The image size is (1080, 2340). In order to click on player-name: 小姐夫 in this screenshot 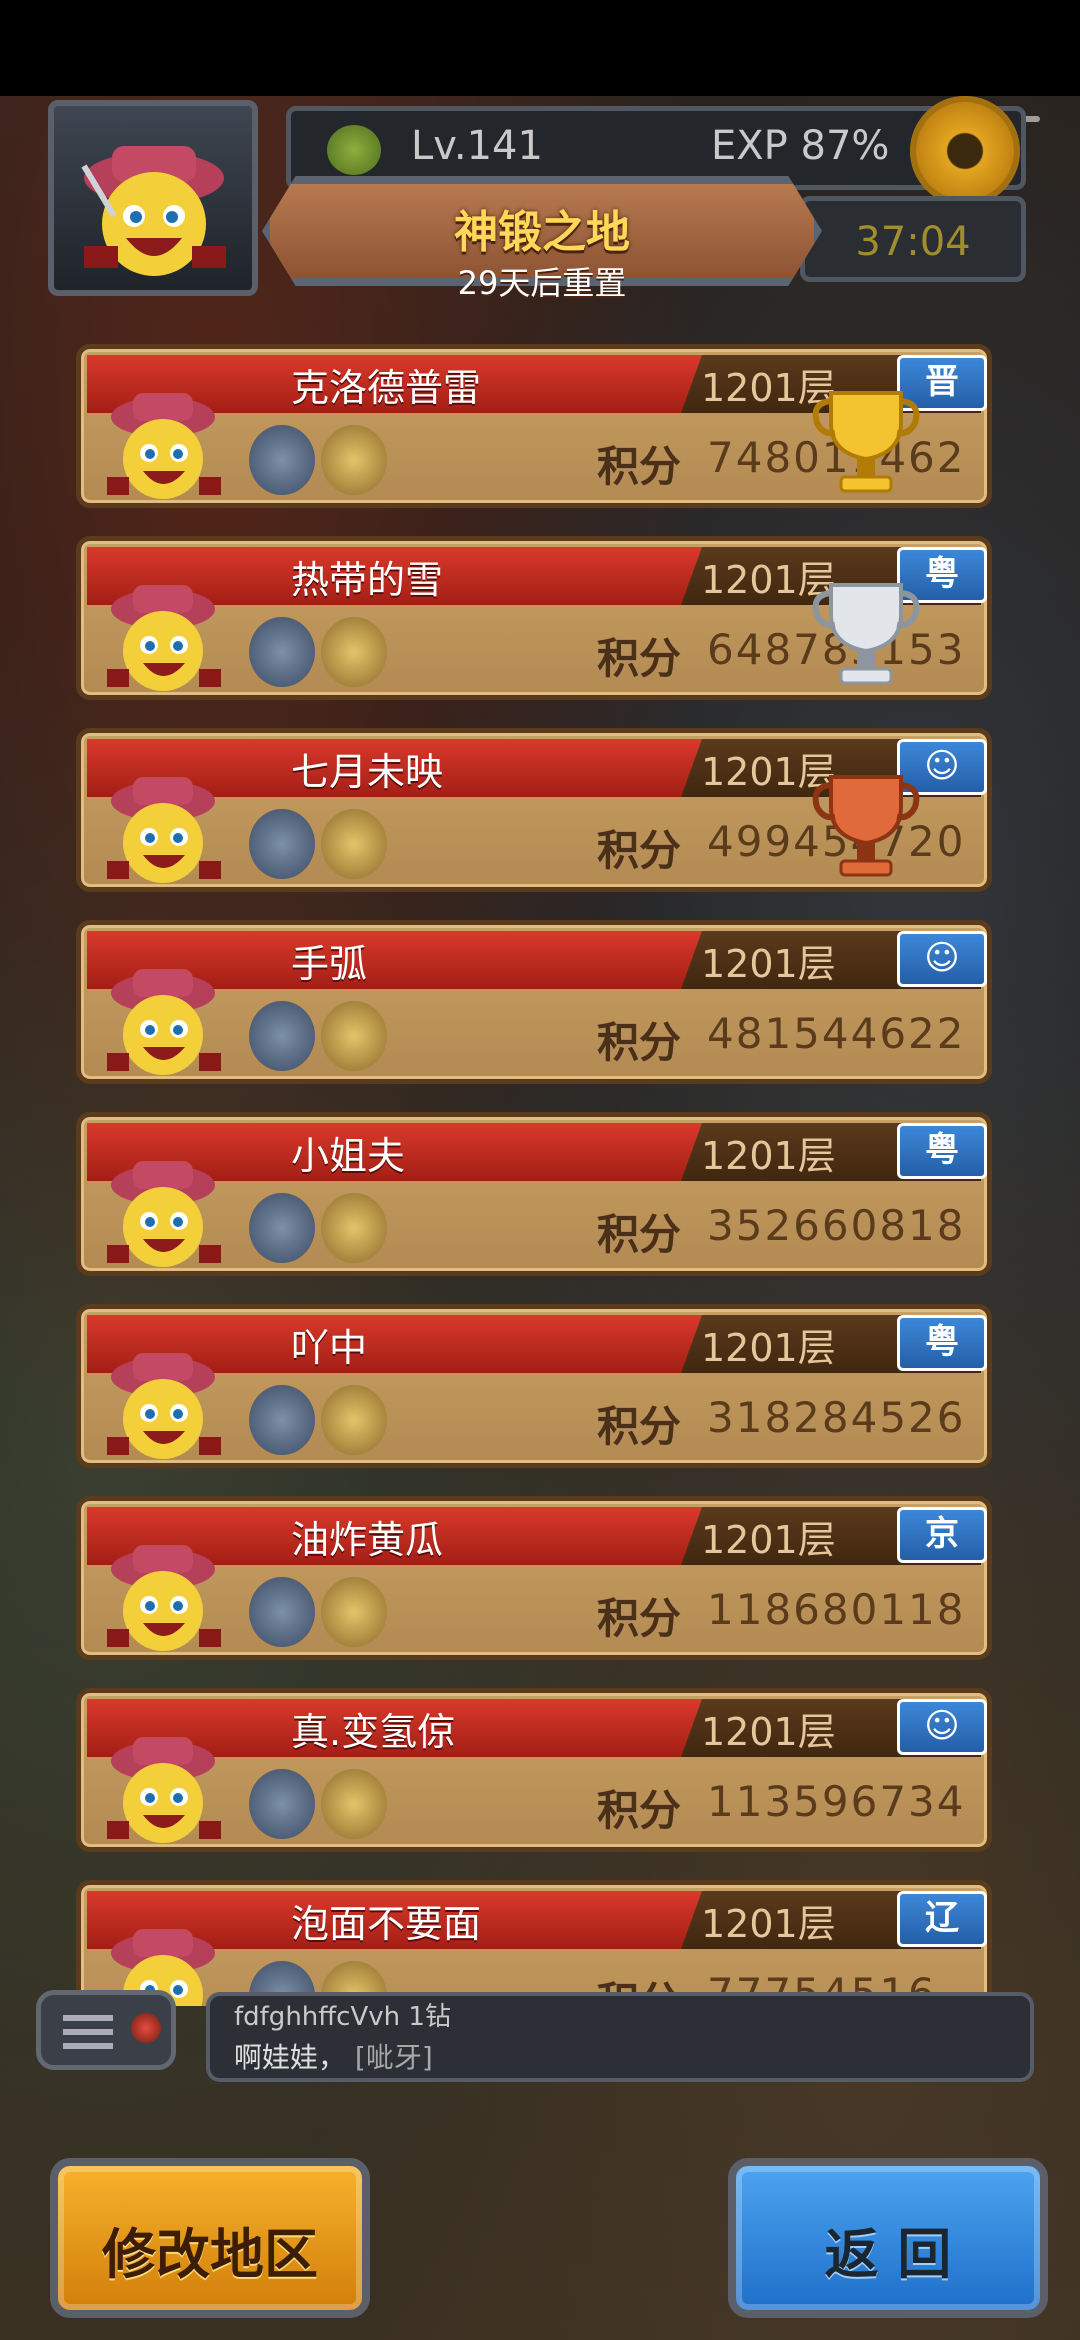, I will do `click(348, 1156)`.